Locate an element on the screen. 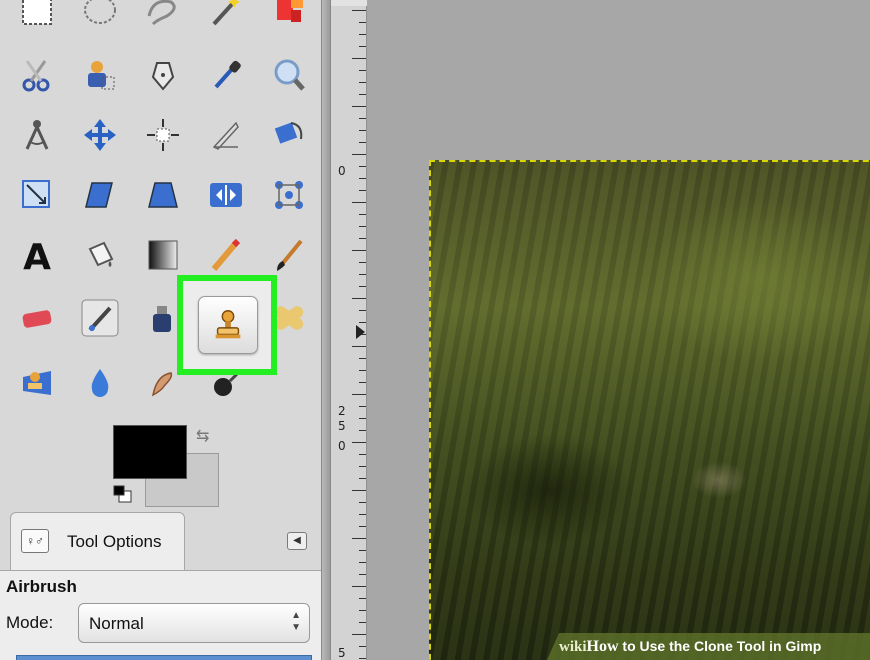 The image size is (870, 660). measure-tool-button is located at coordinates (37, 135).